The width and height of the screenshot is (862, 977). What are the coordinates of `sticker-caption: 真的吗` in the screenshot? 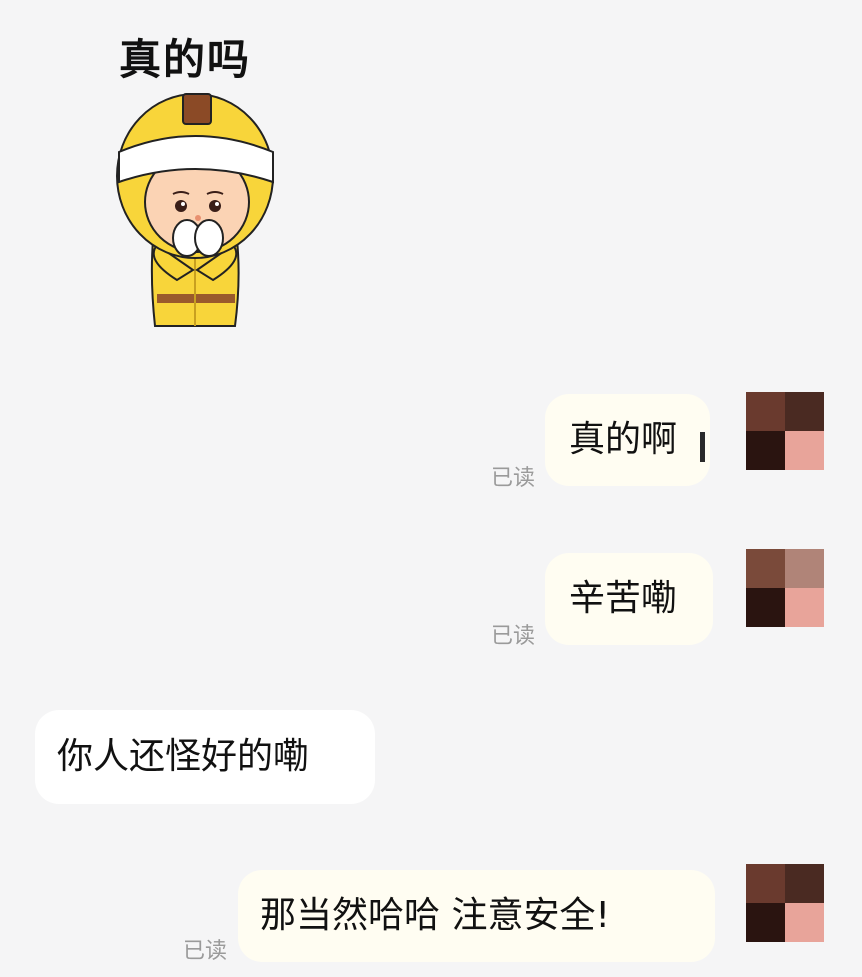 It's located at (185, 59).